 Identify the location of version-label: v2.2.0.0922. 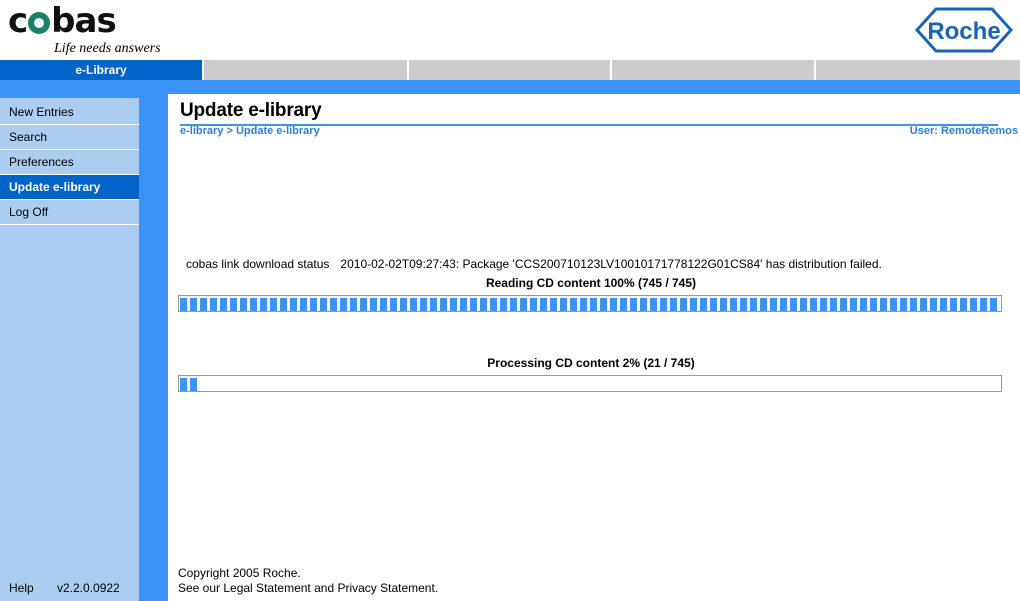
(88, 588).